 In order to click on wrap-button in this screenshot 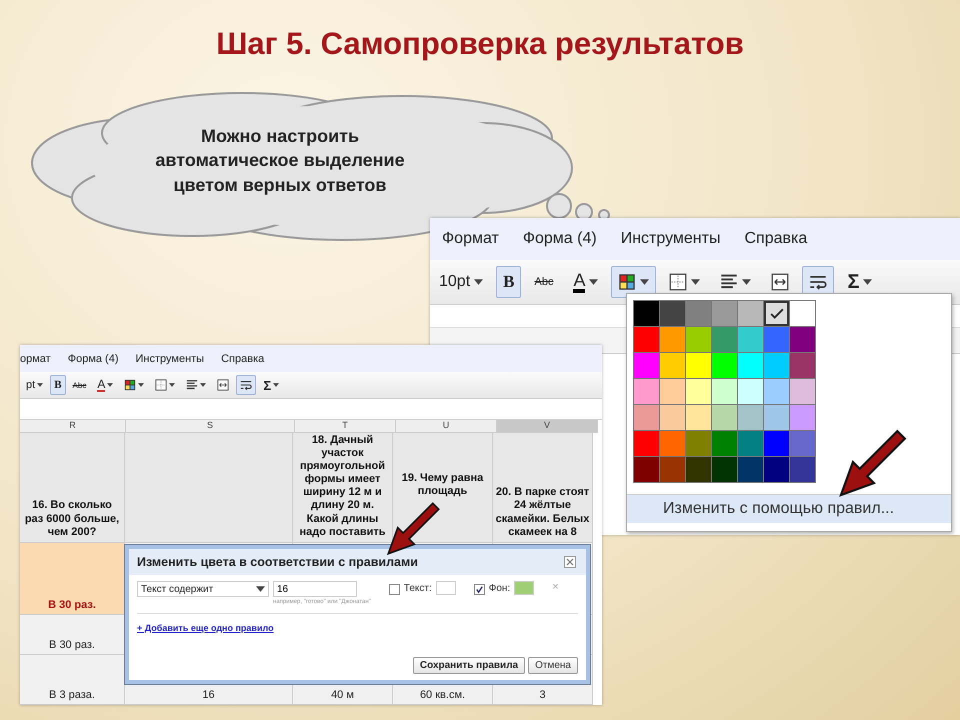, I will do `click(246, 385)`.